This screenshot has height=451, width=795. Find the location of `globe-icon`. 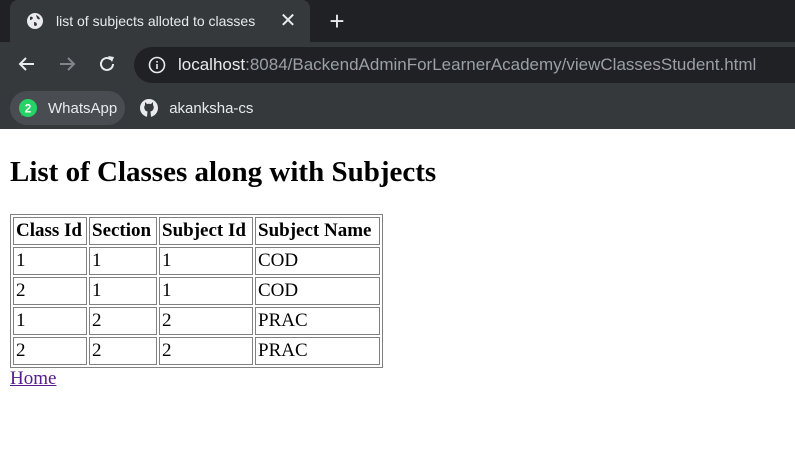

globe-icon is located at coordinates (35, 21).